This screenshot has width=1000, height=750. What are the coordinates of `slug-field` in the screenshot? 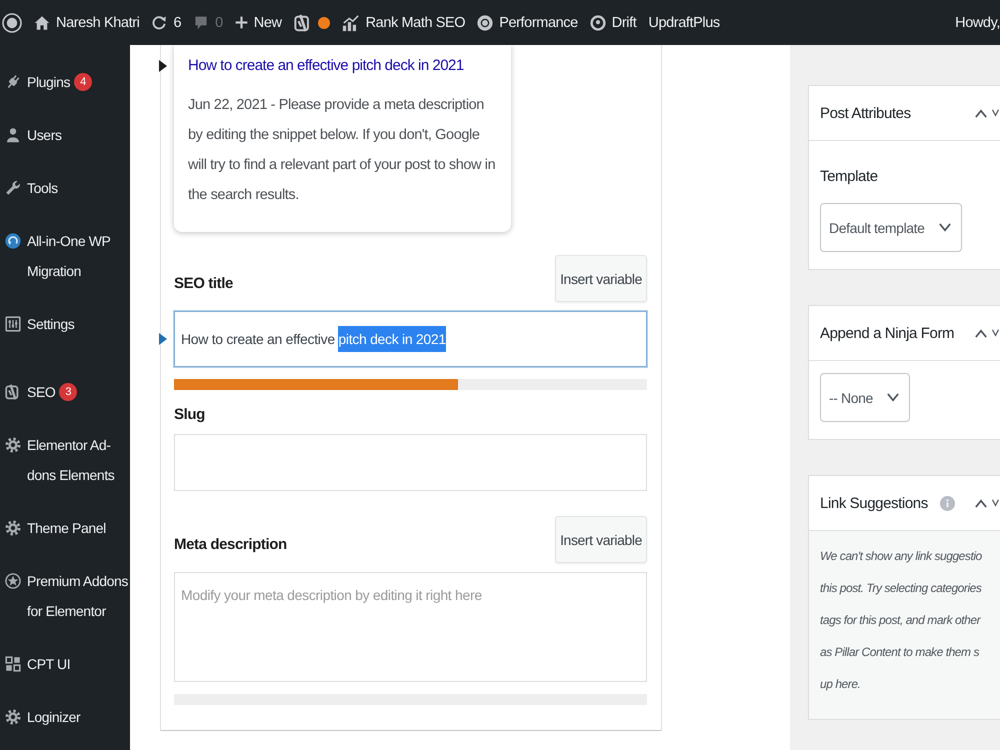 It's located at (410, 462).